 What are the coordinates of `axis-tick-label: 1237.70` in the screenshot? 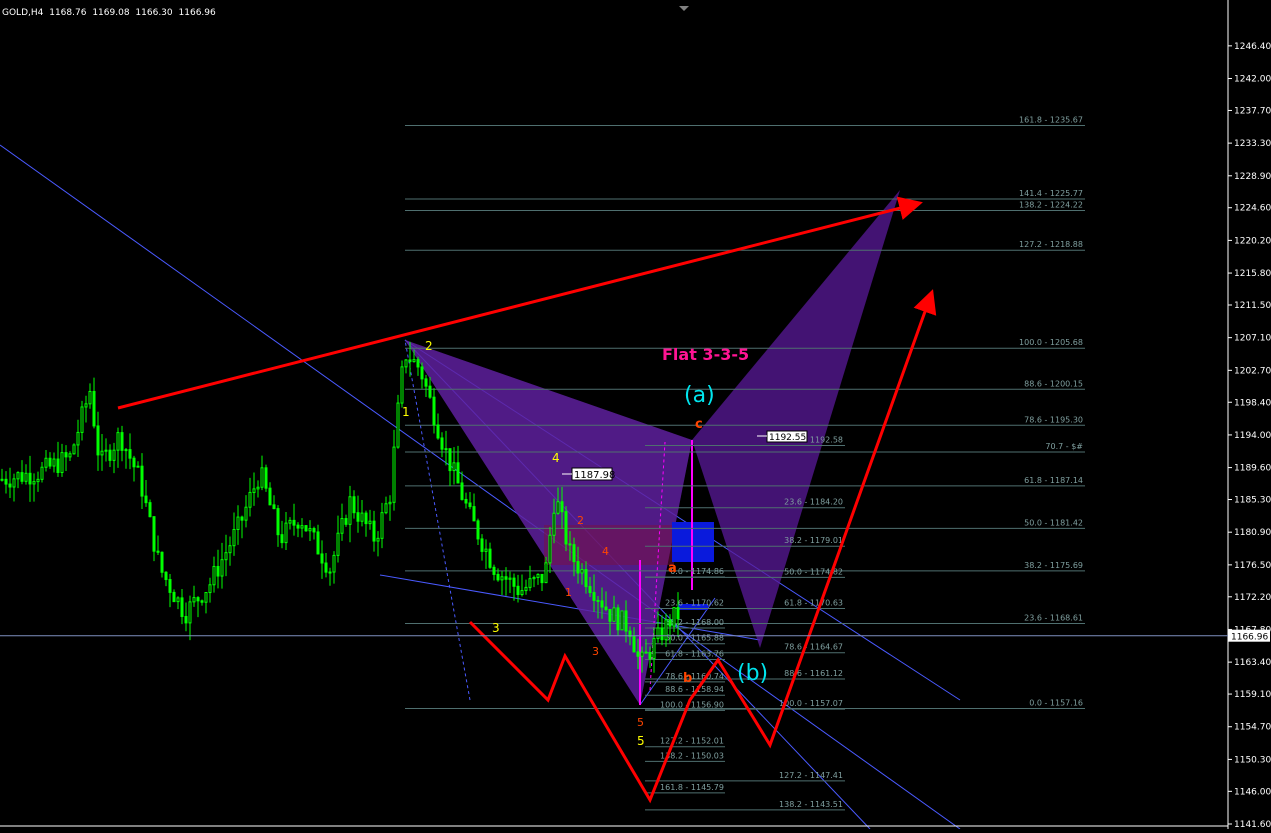 It's located at (1252, 111).